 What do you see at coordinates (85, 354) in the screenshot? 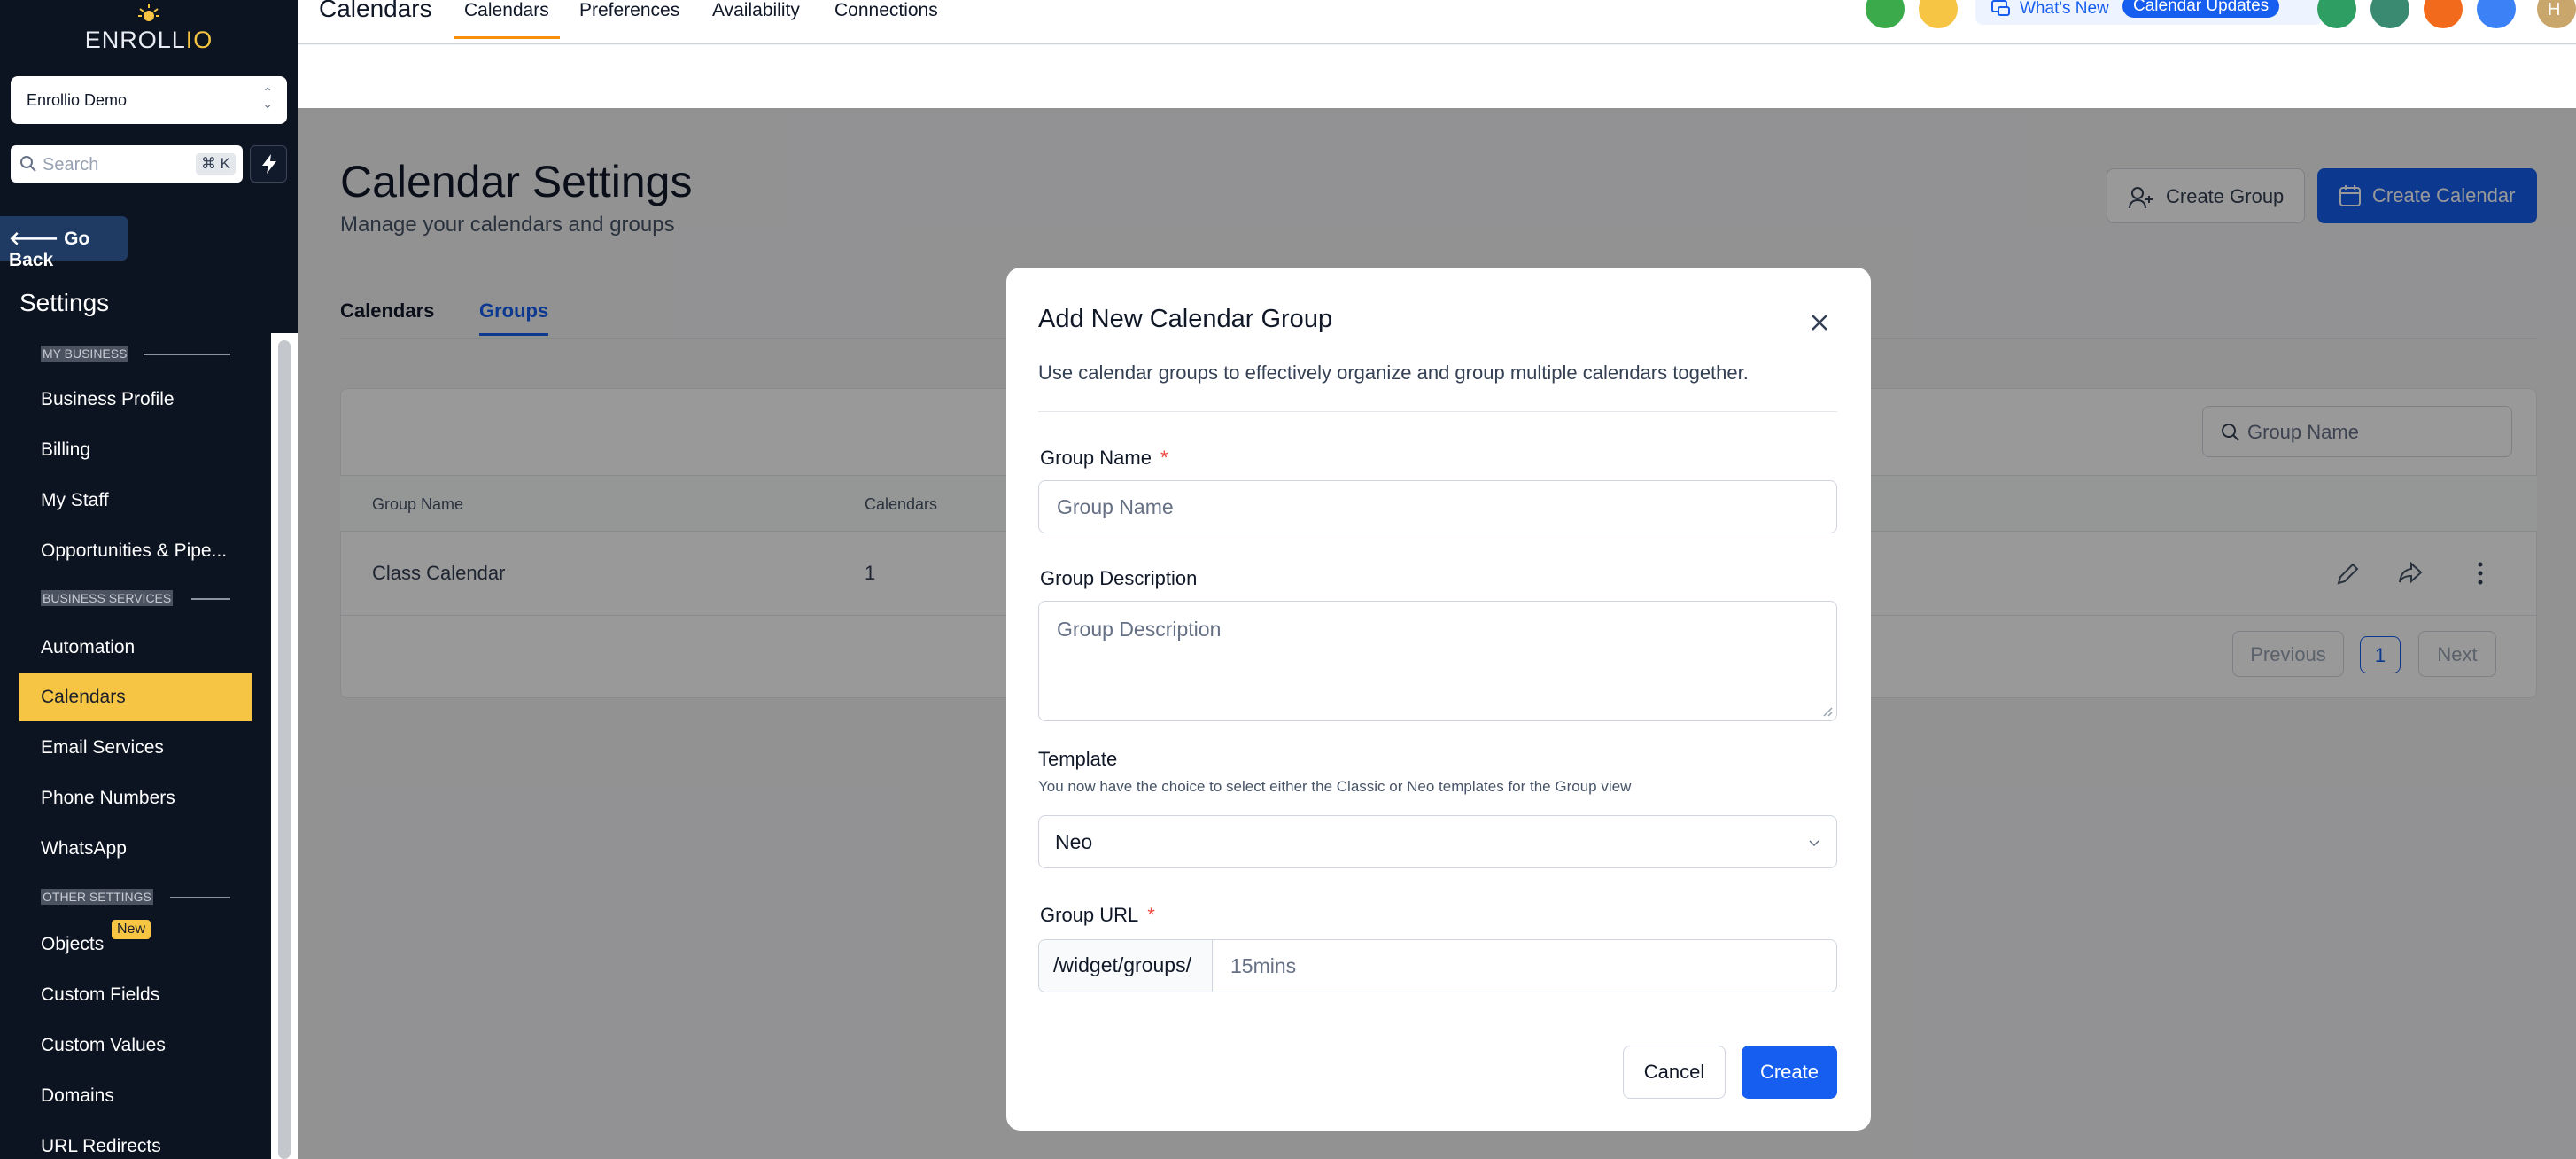
I see `section-my-business: MY BUSINESS` at bounding box center [85, 354].